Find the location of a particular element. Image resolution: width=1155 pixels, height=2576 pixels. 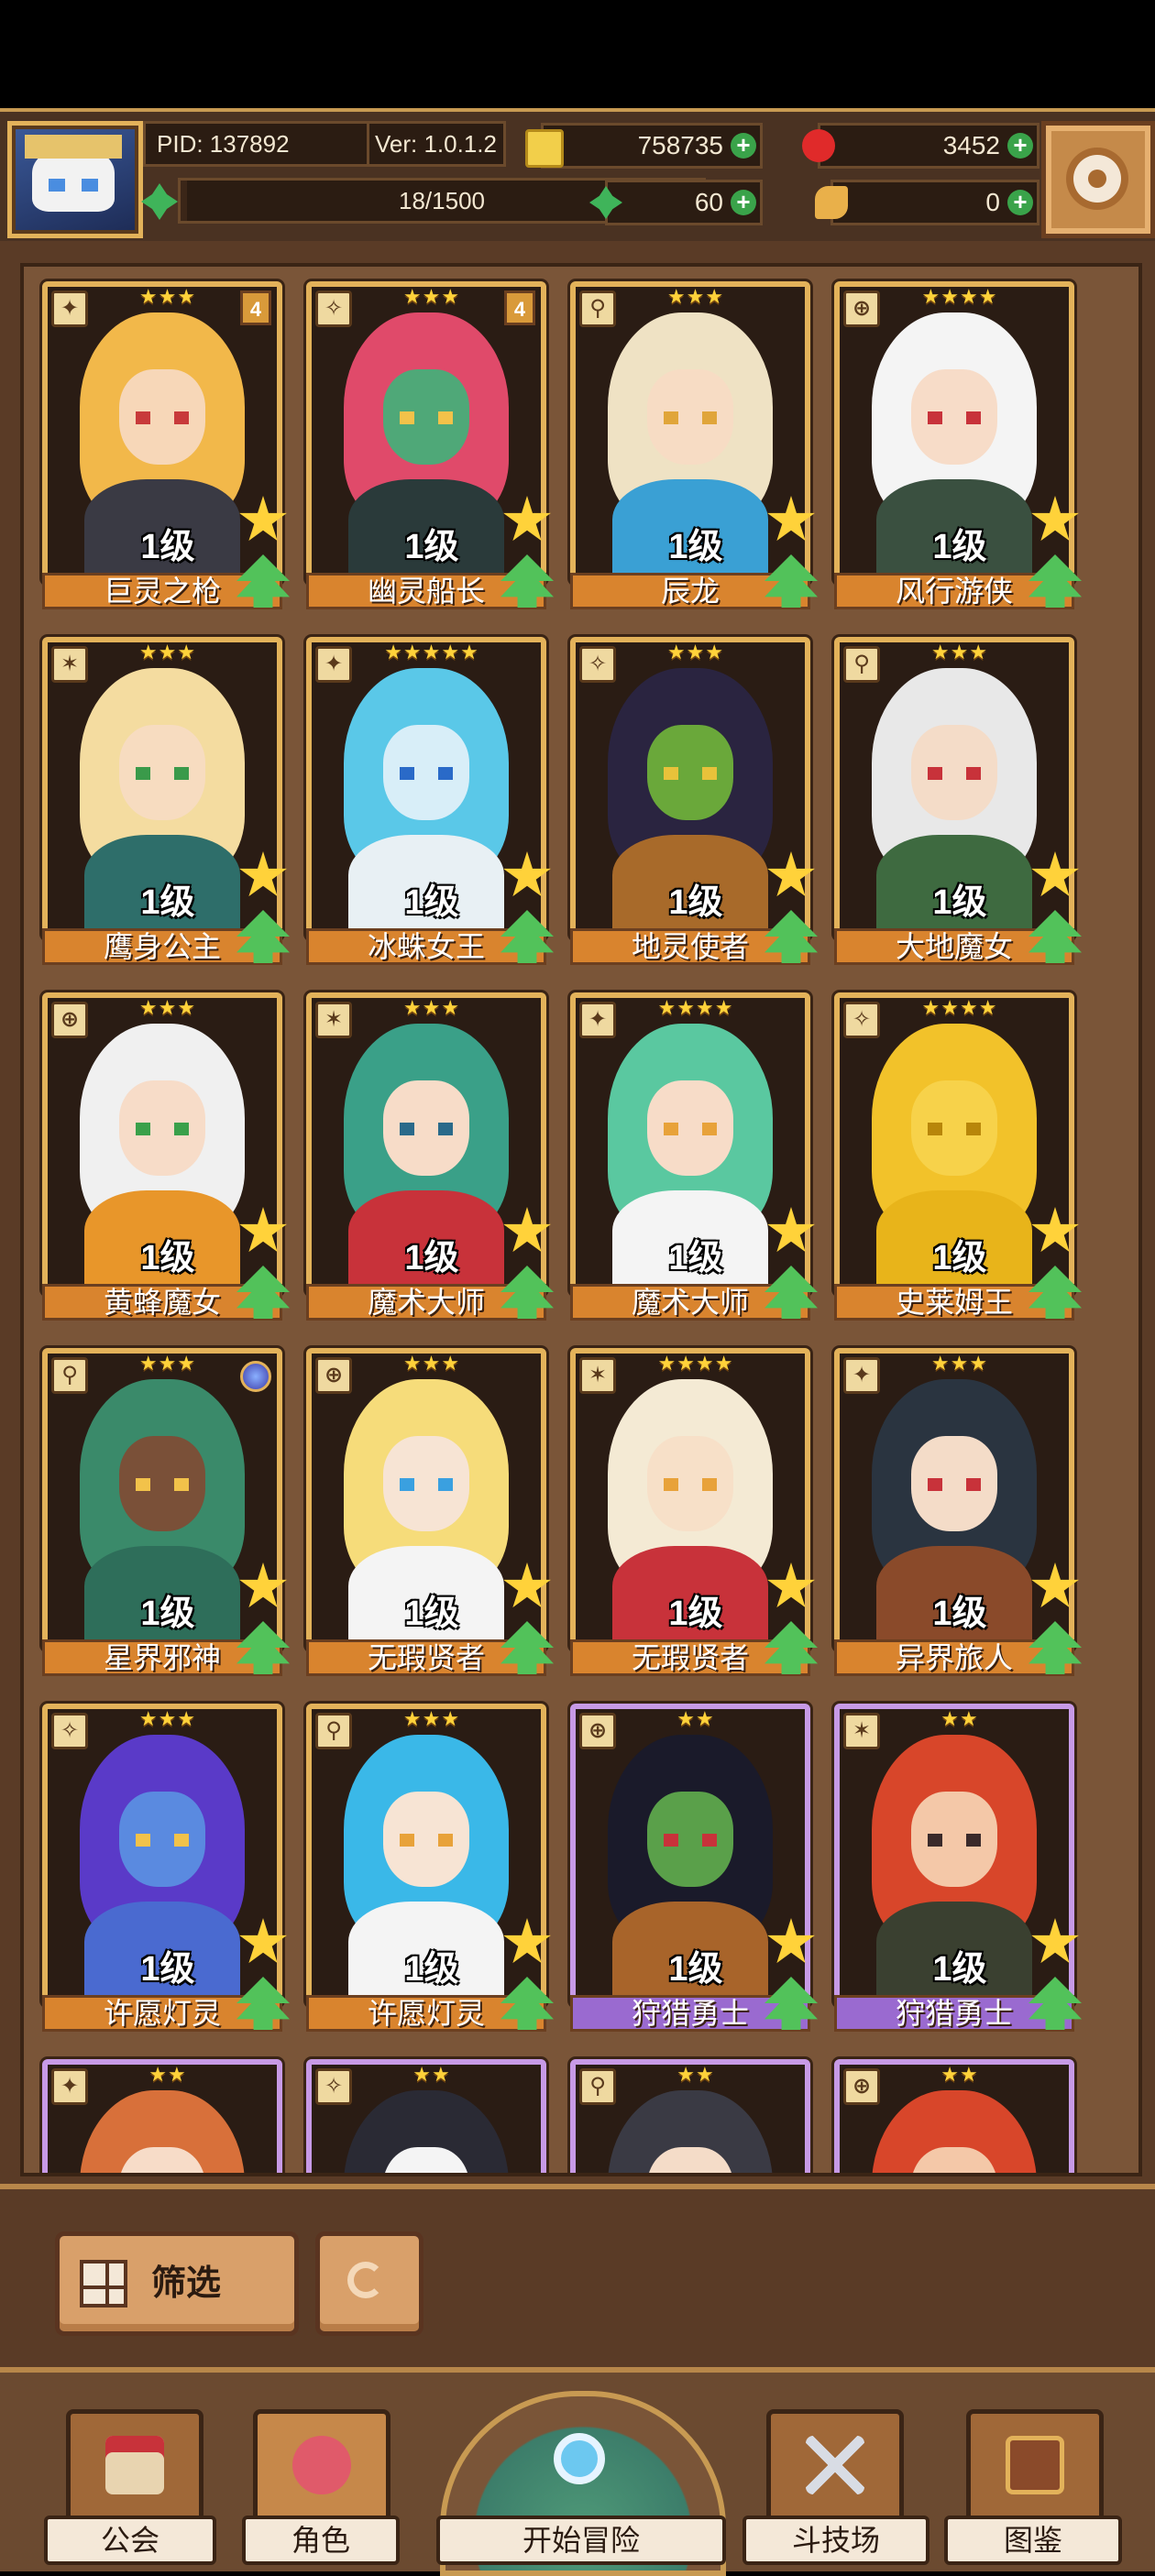

hero-card: ⊕ ★★ 1级 狩猎勇士 is located at coordinates (694, 1868).